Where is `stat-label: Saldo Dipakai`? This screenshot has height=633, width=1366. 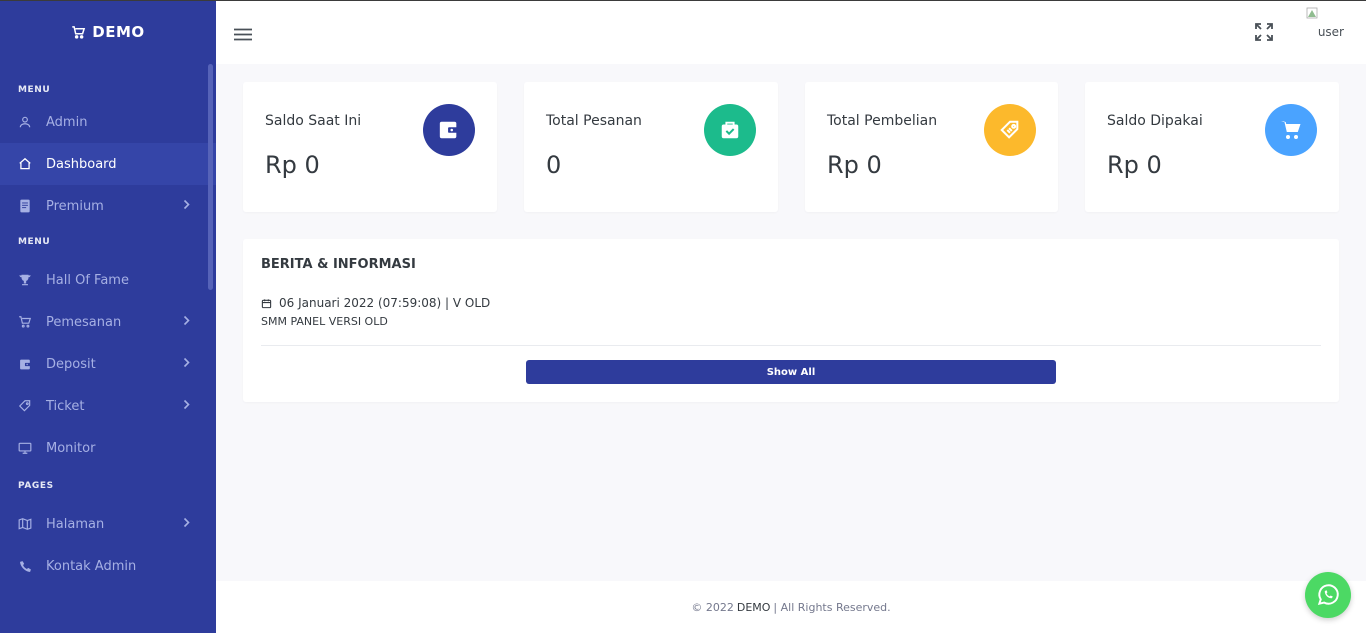
stat-label: Saldo Dipakai is located at coordinates (1155, 121).